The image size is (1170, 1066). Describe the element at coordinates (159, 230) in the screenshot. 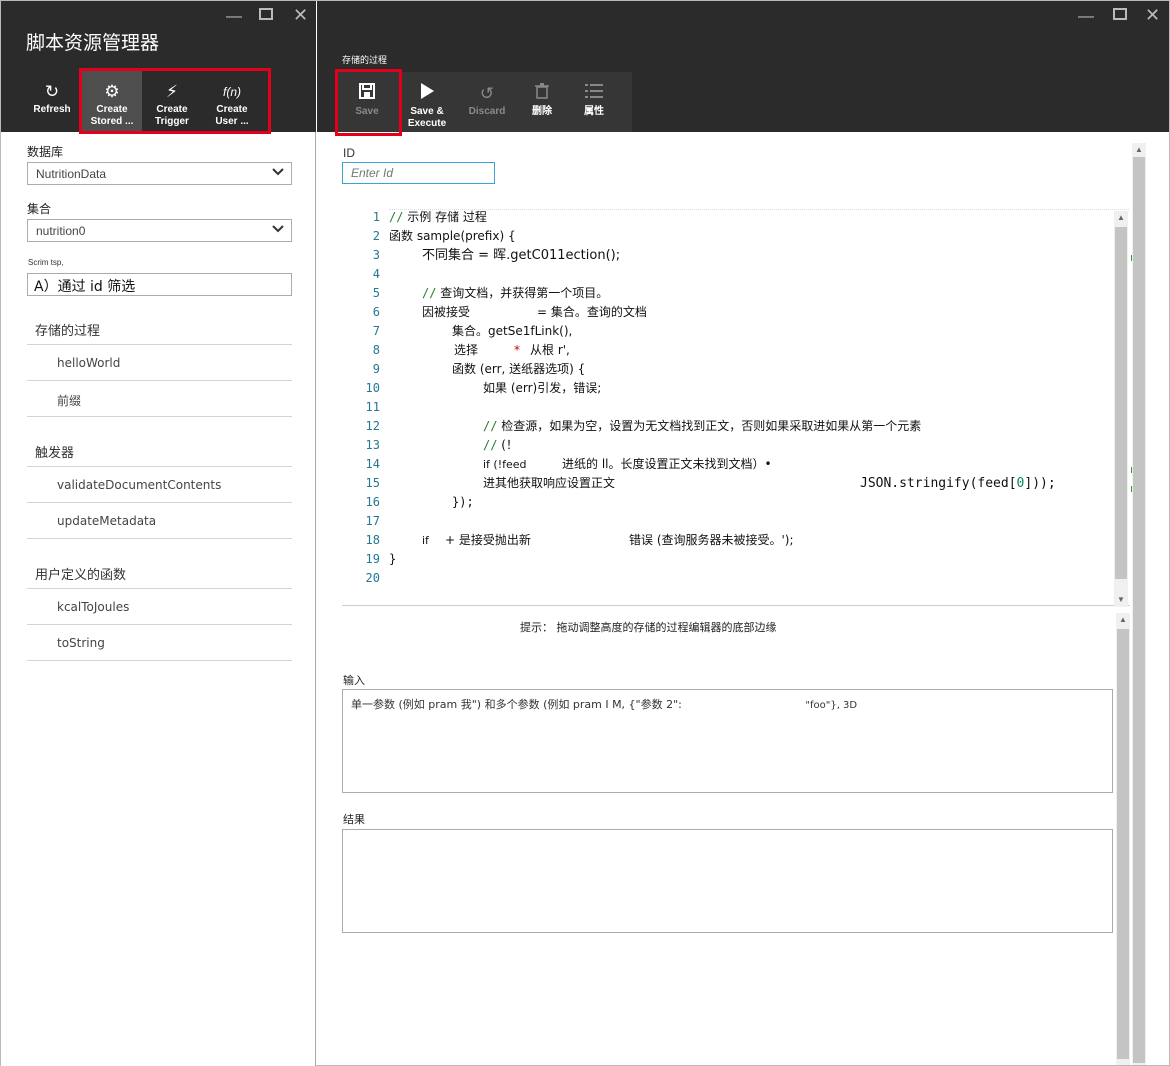

I see `collection-select: nutrition0` at that location.